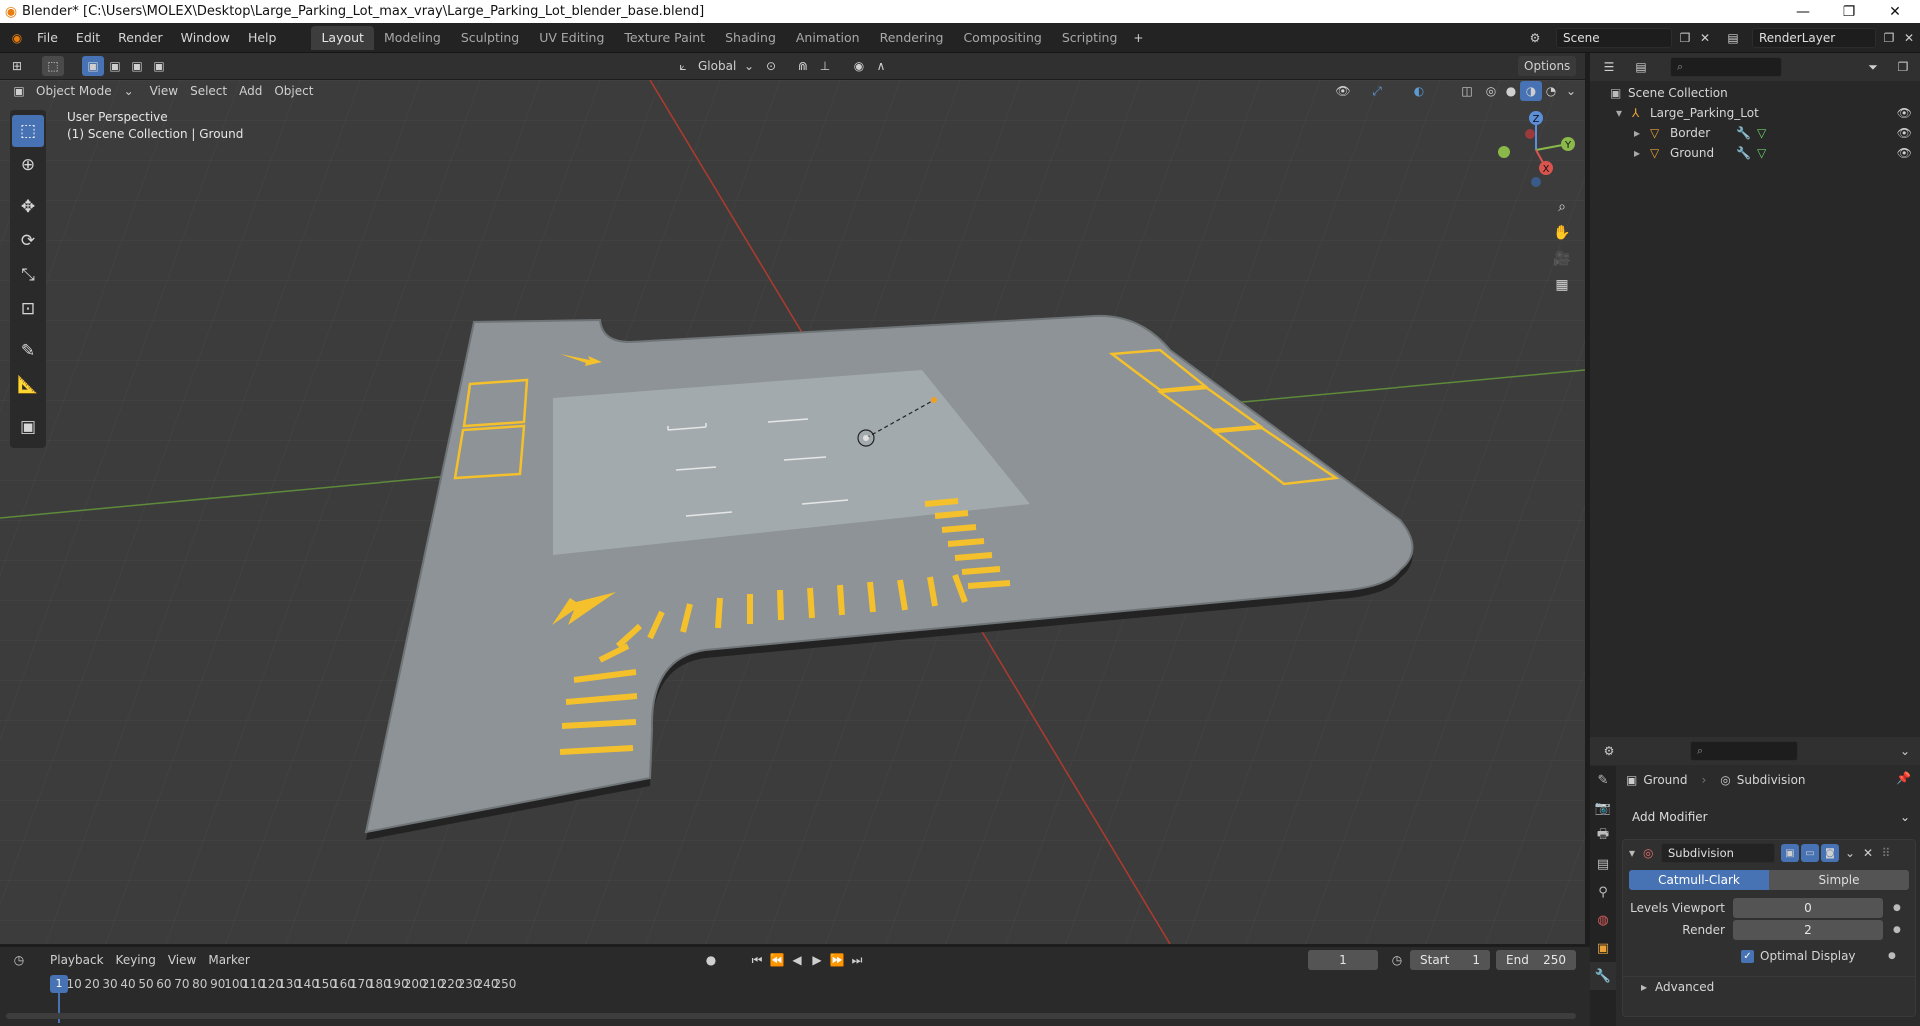  Describe the element at coordinates (1562, 285) in the screenshot. I see `perspective-toggle-icon: ▦` at that location.